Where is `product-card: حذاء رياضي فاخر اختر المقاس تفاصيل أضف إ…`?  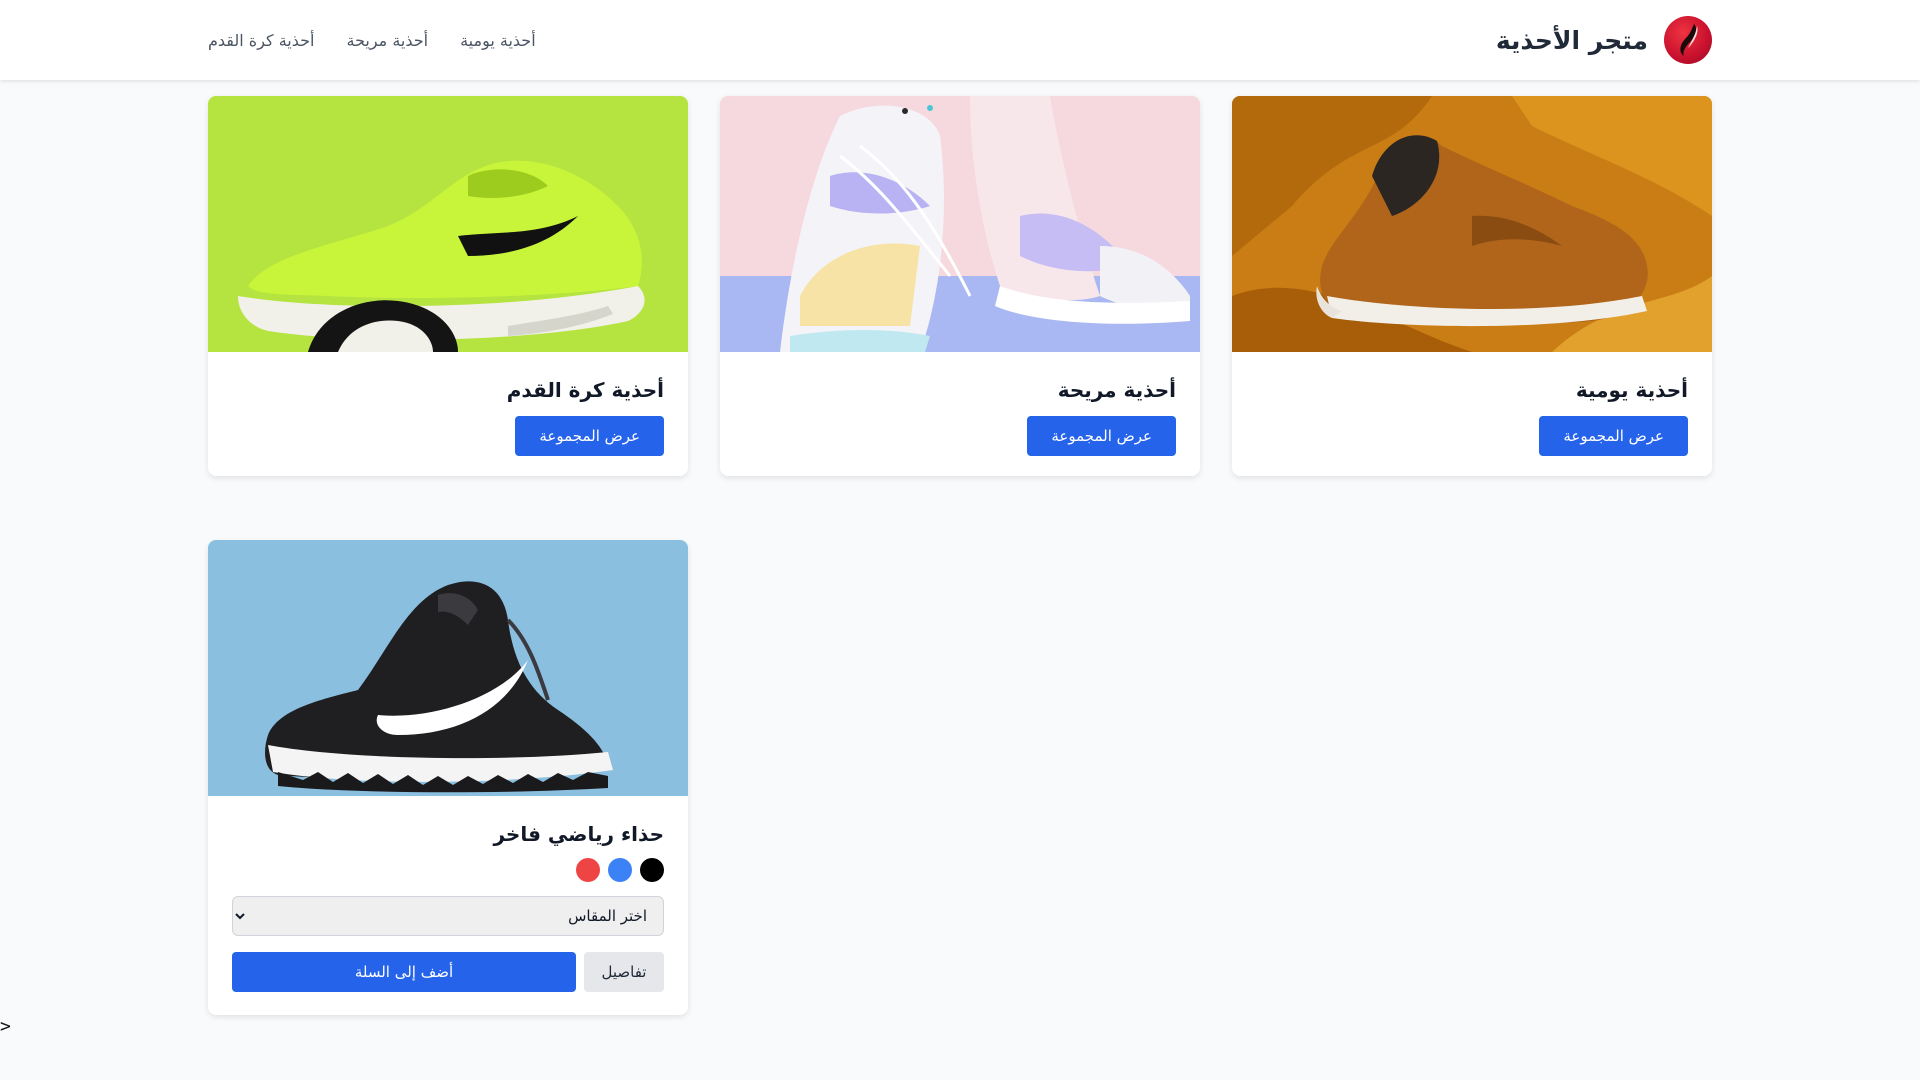 product-card: حذاء رياضي فاخر اختر المقاس تفاصيل أضف إ… is located at coordinates (448, 777).